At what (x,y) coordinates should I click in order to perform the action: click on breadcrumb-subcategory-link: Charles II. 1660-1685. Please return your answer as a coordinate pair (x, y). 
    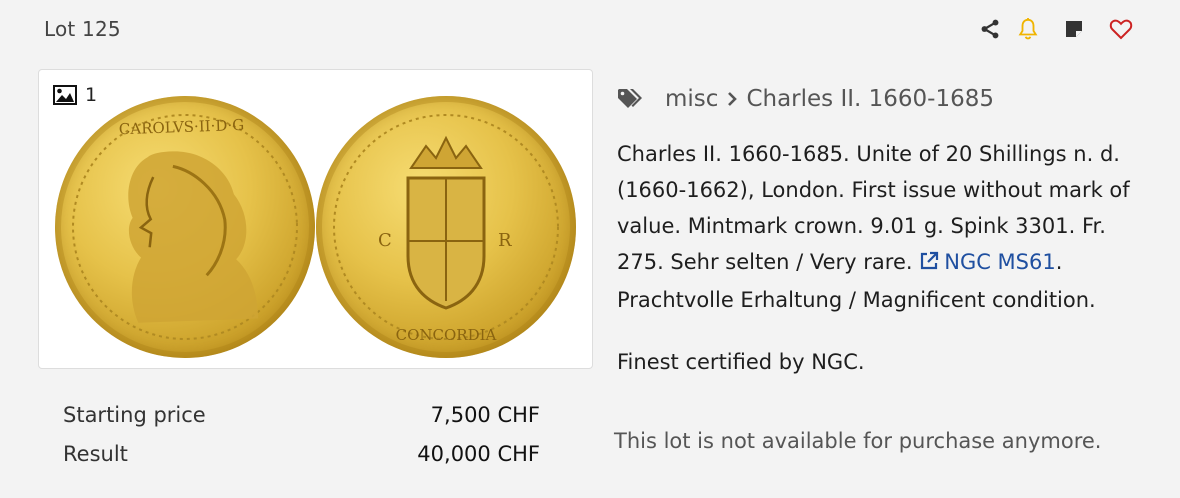
    Looking at the image, I should click on (870, 99).